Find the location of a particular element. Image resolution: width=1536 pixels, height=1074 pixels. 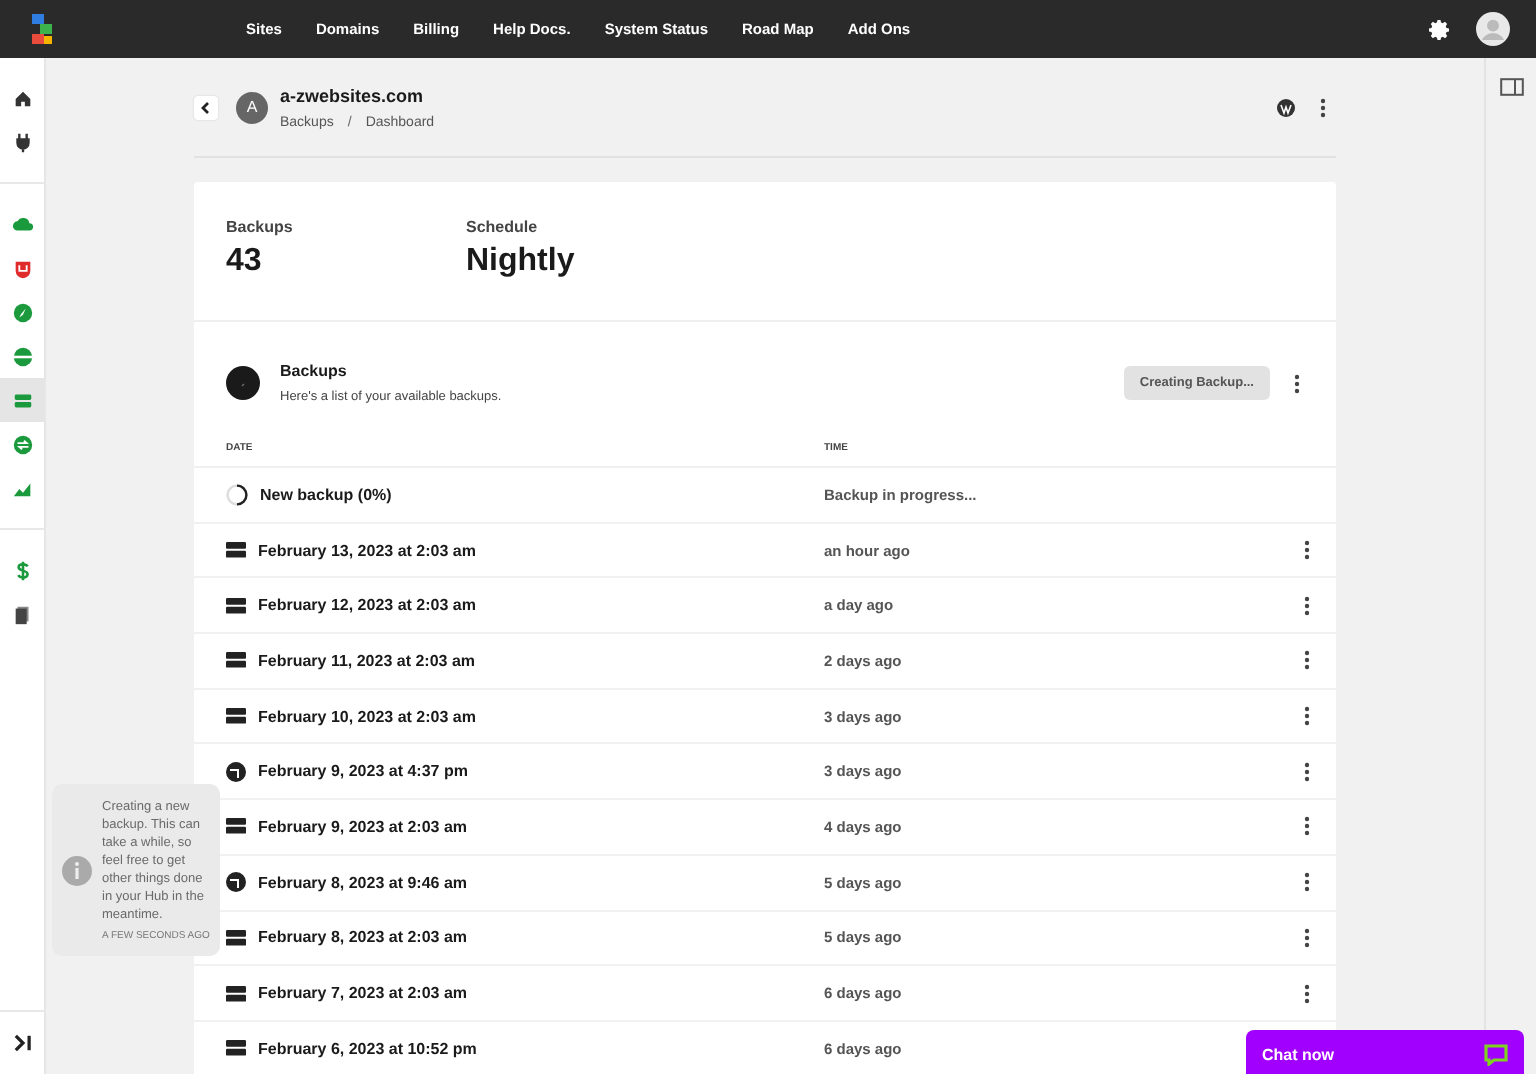

backup-date: February 11, 2023 at 2:03 am is located at coordinates (367, 660).